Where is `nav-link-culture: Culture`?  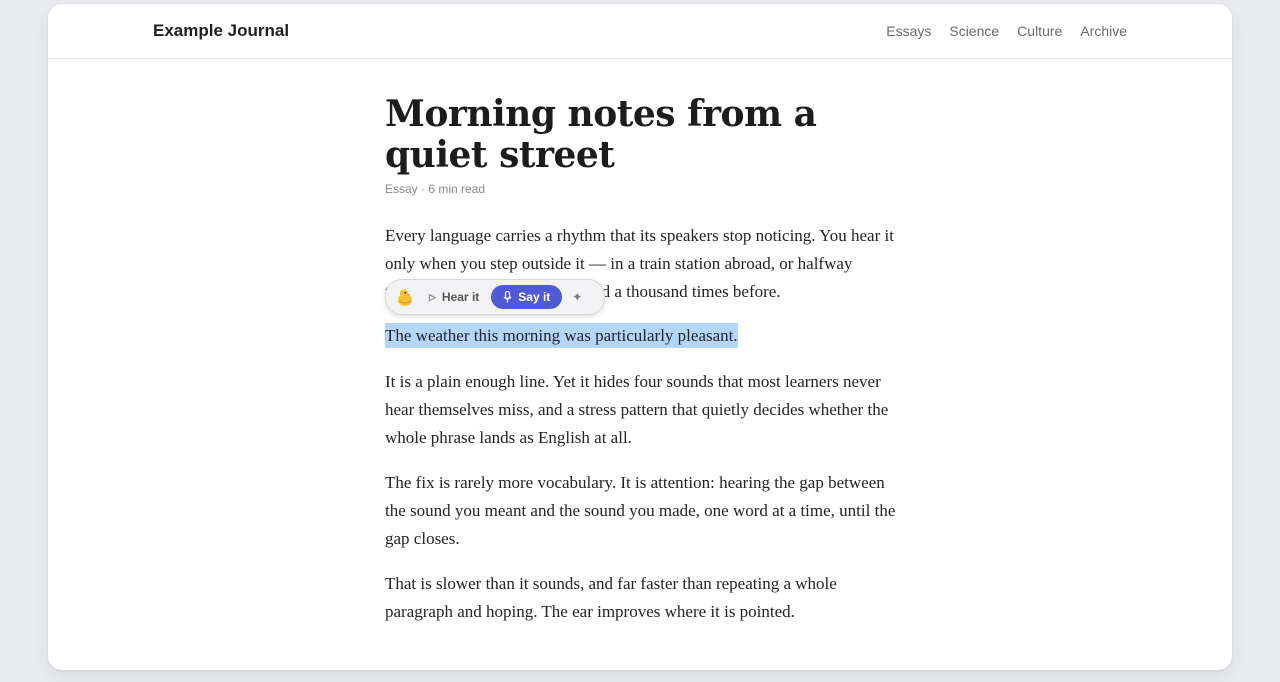 nav-link-culture: Culture is located at coordinates (1039, 31).